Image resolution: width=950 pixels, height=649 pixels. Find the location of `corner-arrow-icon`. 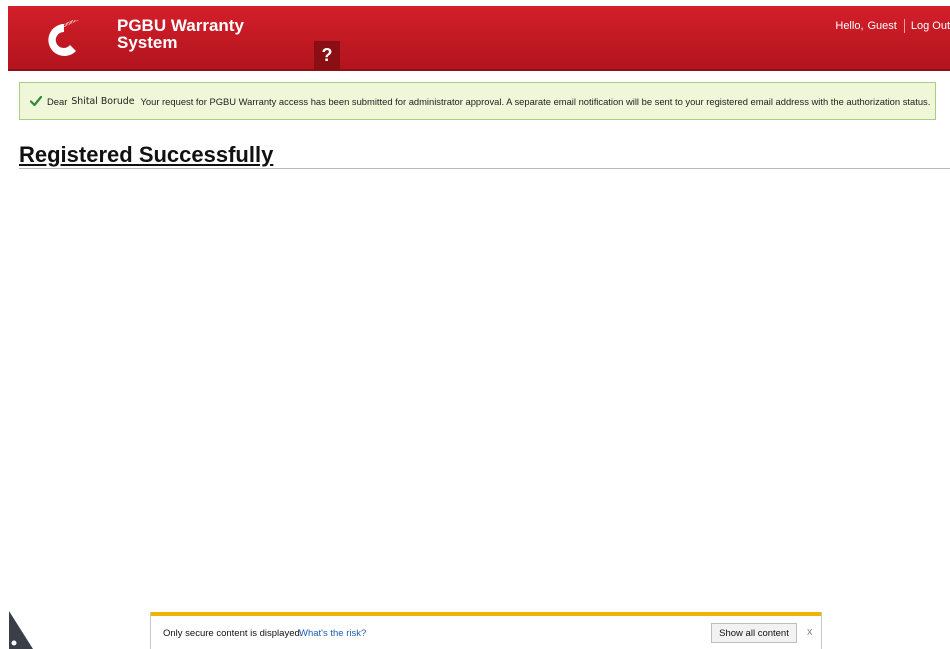

corner-arrow-icon is located at coordinates (21, 630).